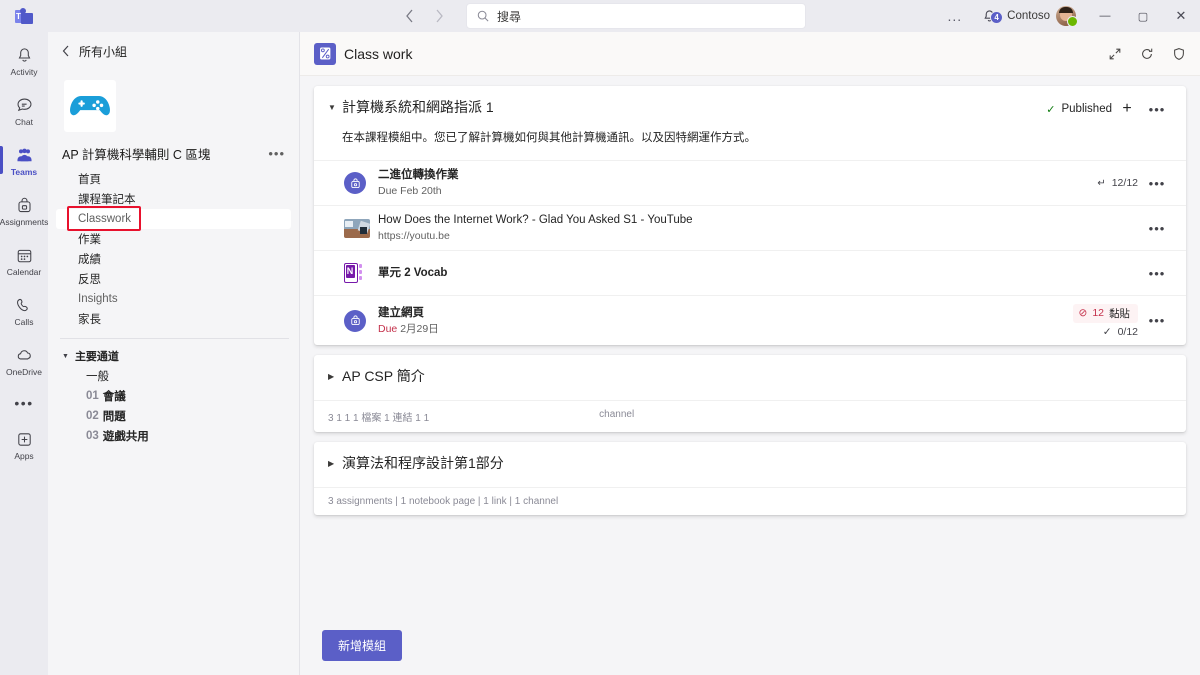 The image size is (1200, 675). I want to click on item-subtitle: Due Feb 20th, so click(410, 191).